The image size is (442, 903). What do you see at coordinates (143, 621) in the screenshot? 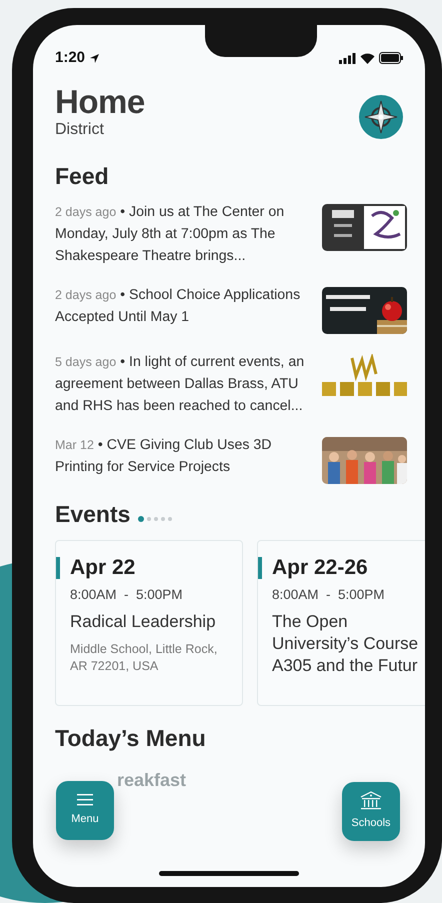
I see `event-title: Radical Leadership` at bounding box center [143, 621].